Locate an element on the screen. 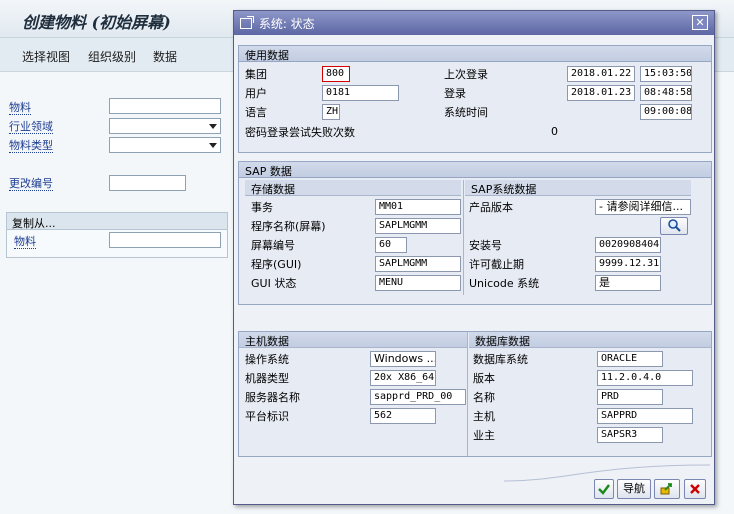 The width and height of the screenshot is (734, 514). license-expiry-label: 许可截止期 is located at coordinates (496, 264).